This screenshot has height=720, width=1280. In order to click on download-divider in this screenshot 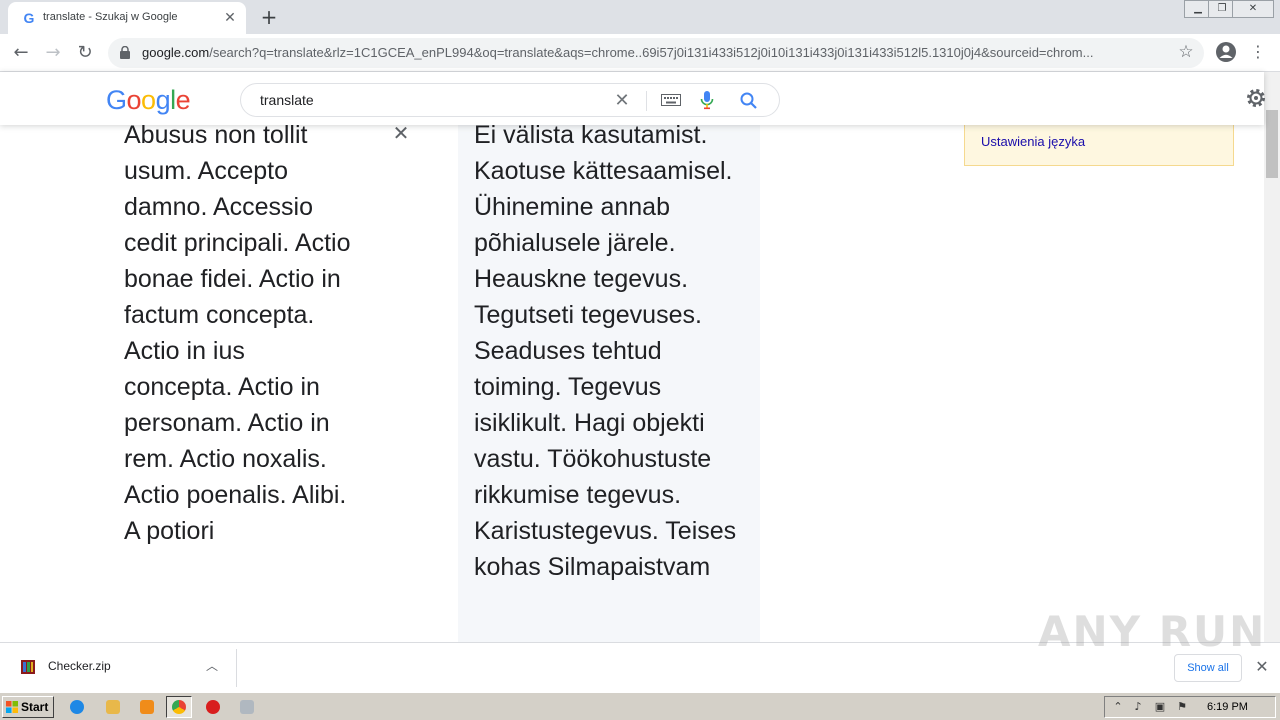, I will do `click(236, 668)`.